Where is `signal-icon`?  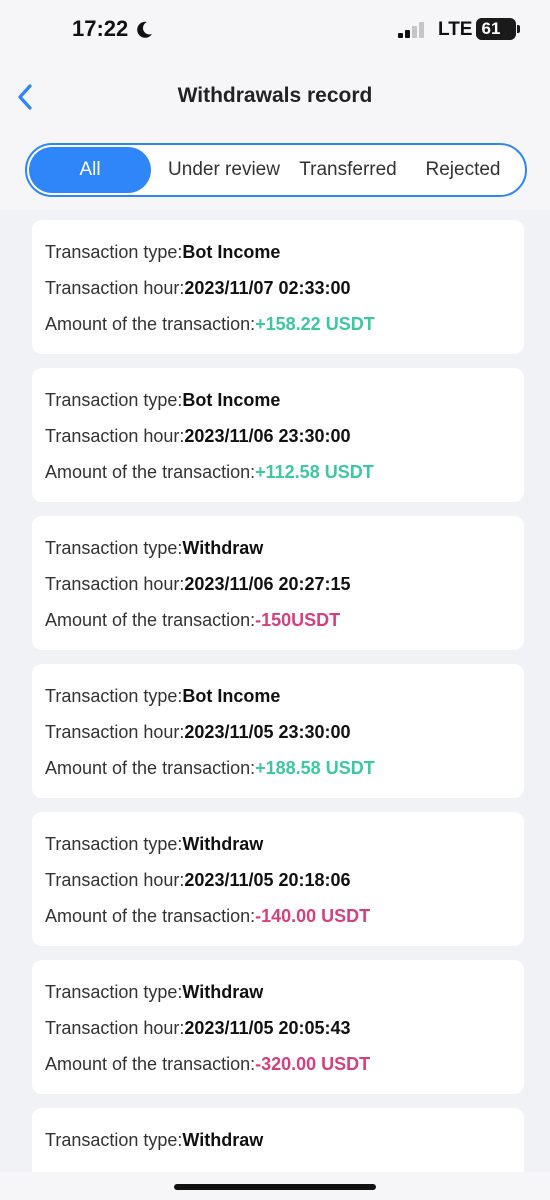 signal-icon is located at coordinates (414, 30).